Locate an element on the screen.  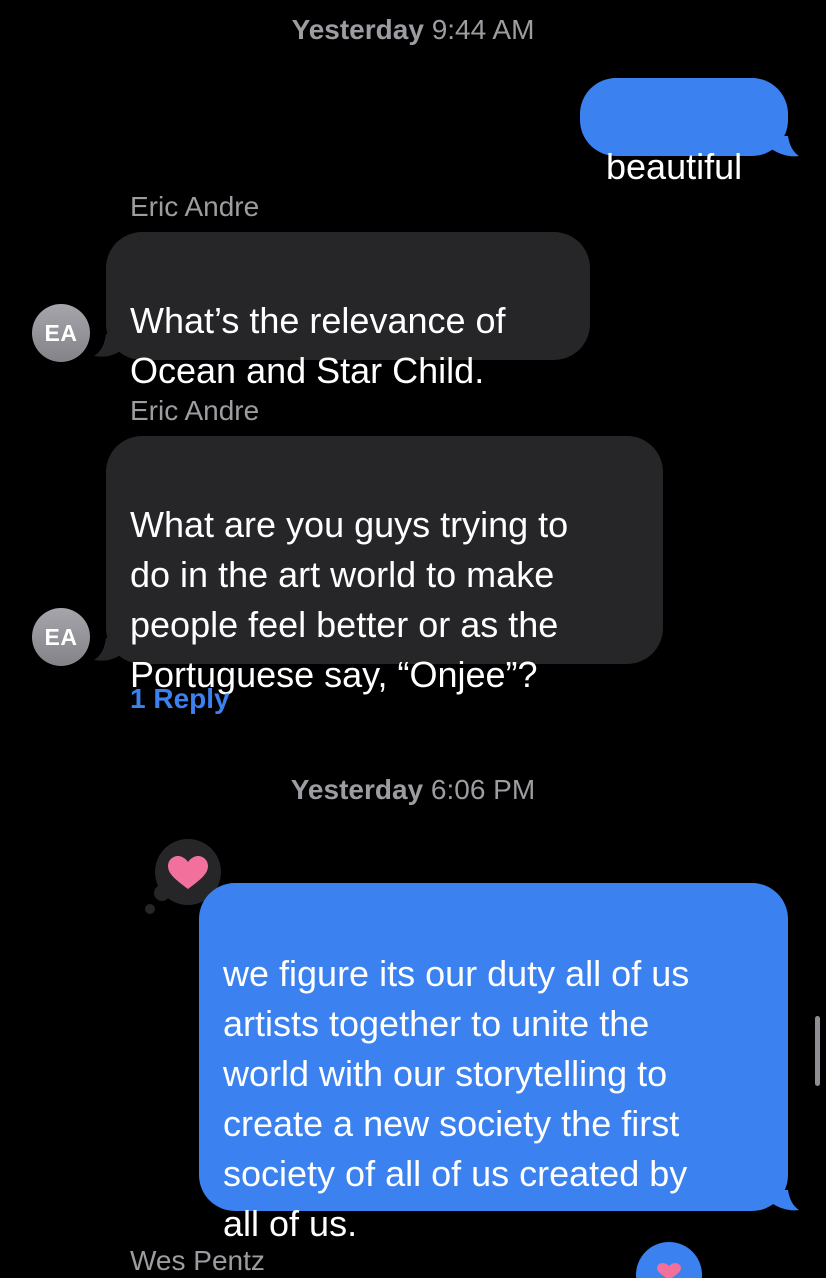
timestamp-divider: Yesterday 9:44 AM is located at coordinates (413, 30).